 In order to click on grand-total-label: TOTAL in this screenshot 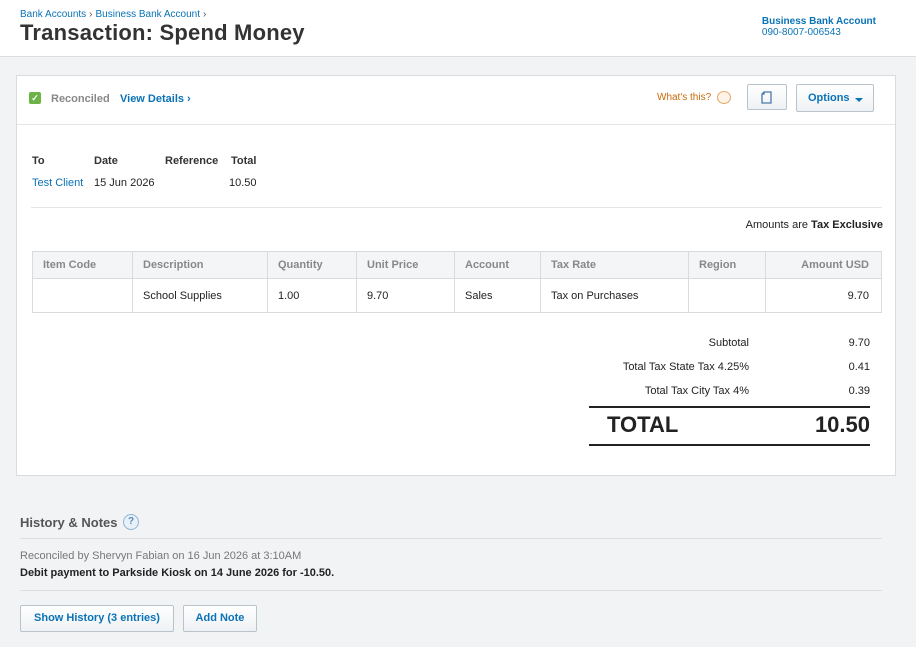, I will do `click(643, 424)`.